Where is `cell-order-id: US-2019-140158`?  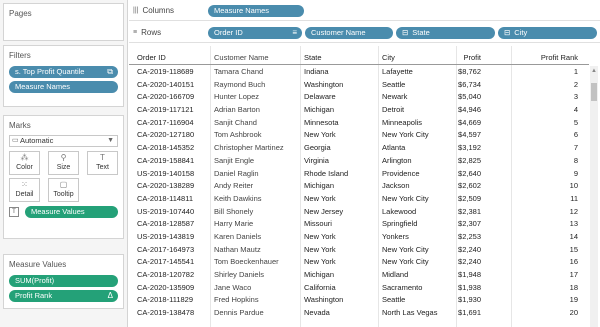 cell-order-id: US-2019-140158 is located at coordinates (165, 173).